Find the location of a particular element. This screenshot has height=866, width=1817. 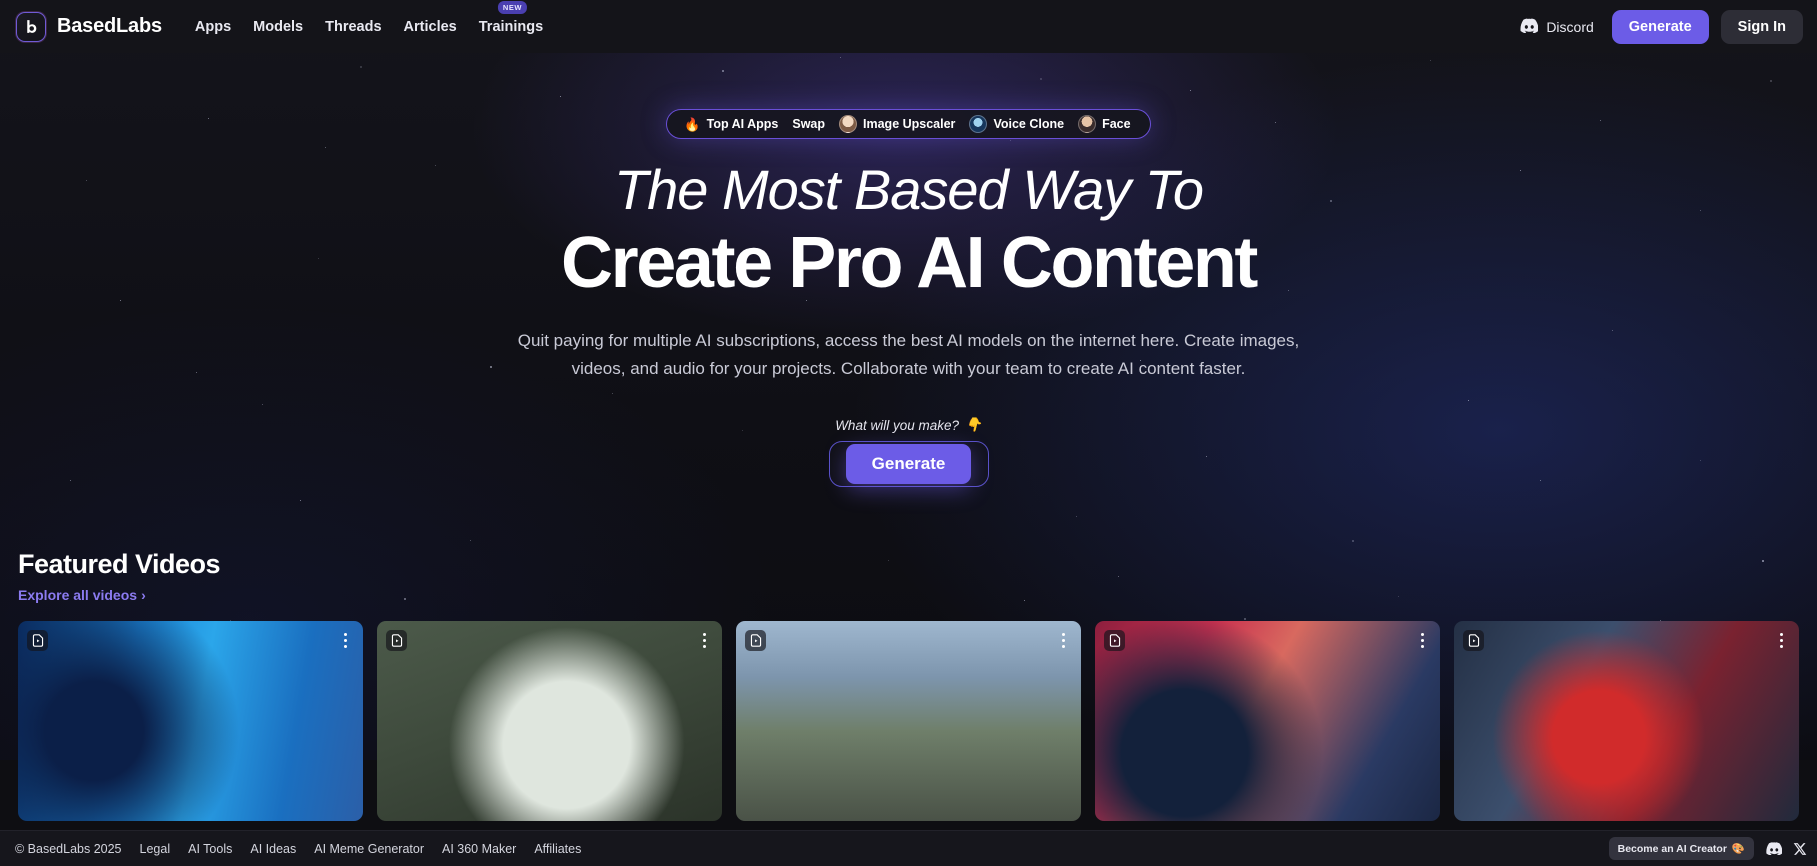

pill-label: Top AI Apps is located at coordinates (742, 124).